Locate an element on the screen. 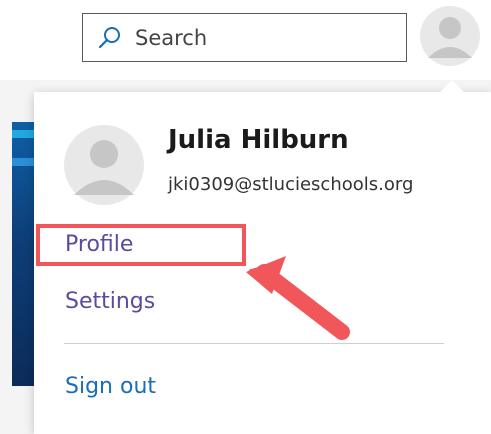 The height and width of the screenshot is (434, 491). search-placeholder: Search is located at coordinates (171, 38).